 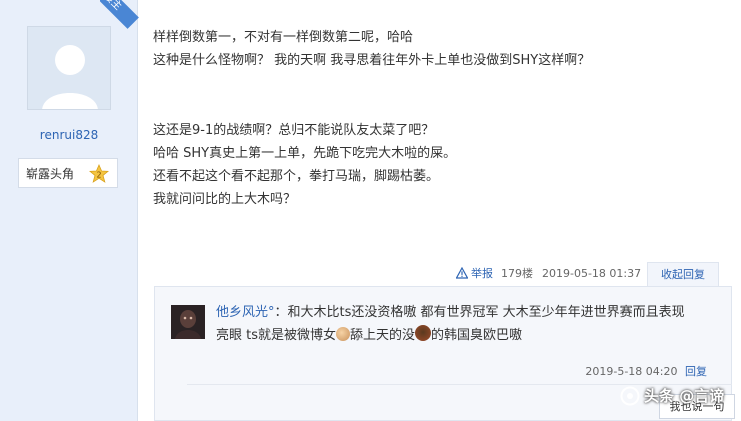 I want to click on watermark: 头条 @言谛, so click(x=672, y=395).